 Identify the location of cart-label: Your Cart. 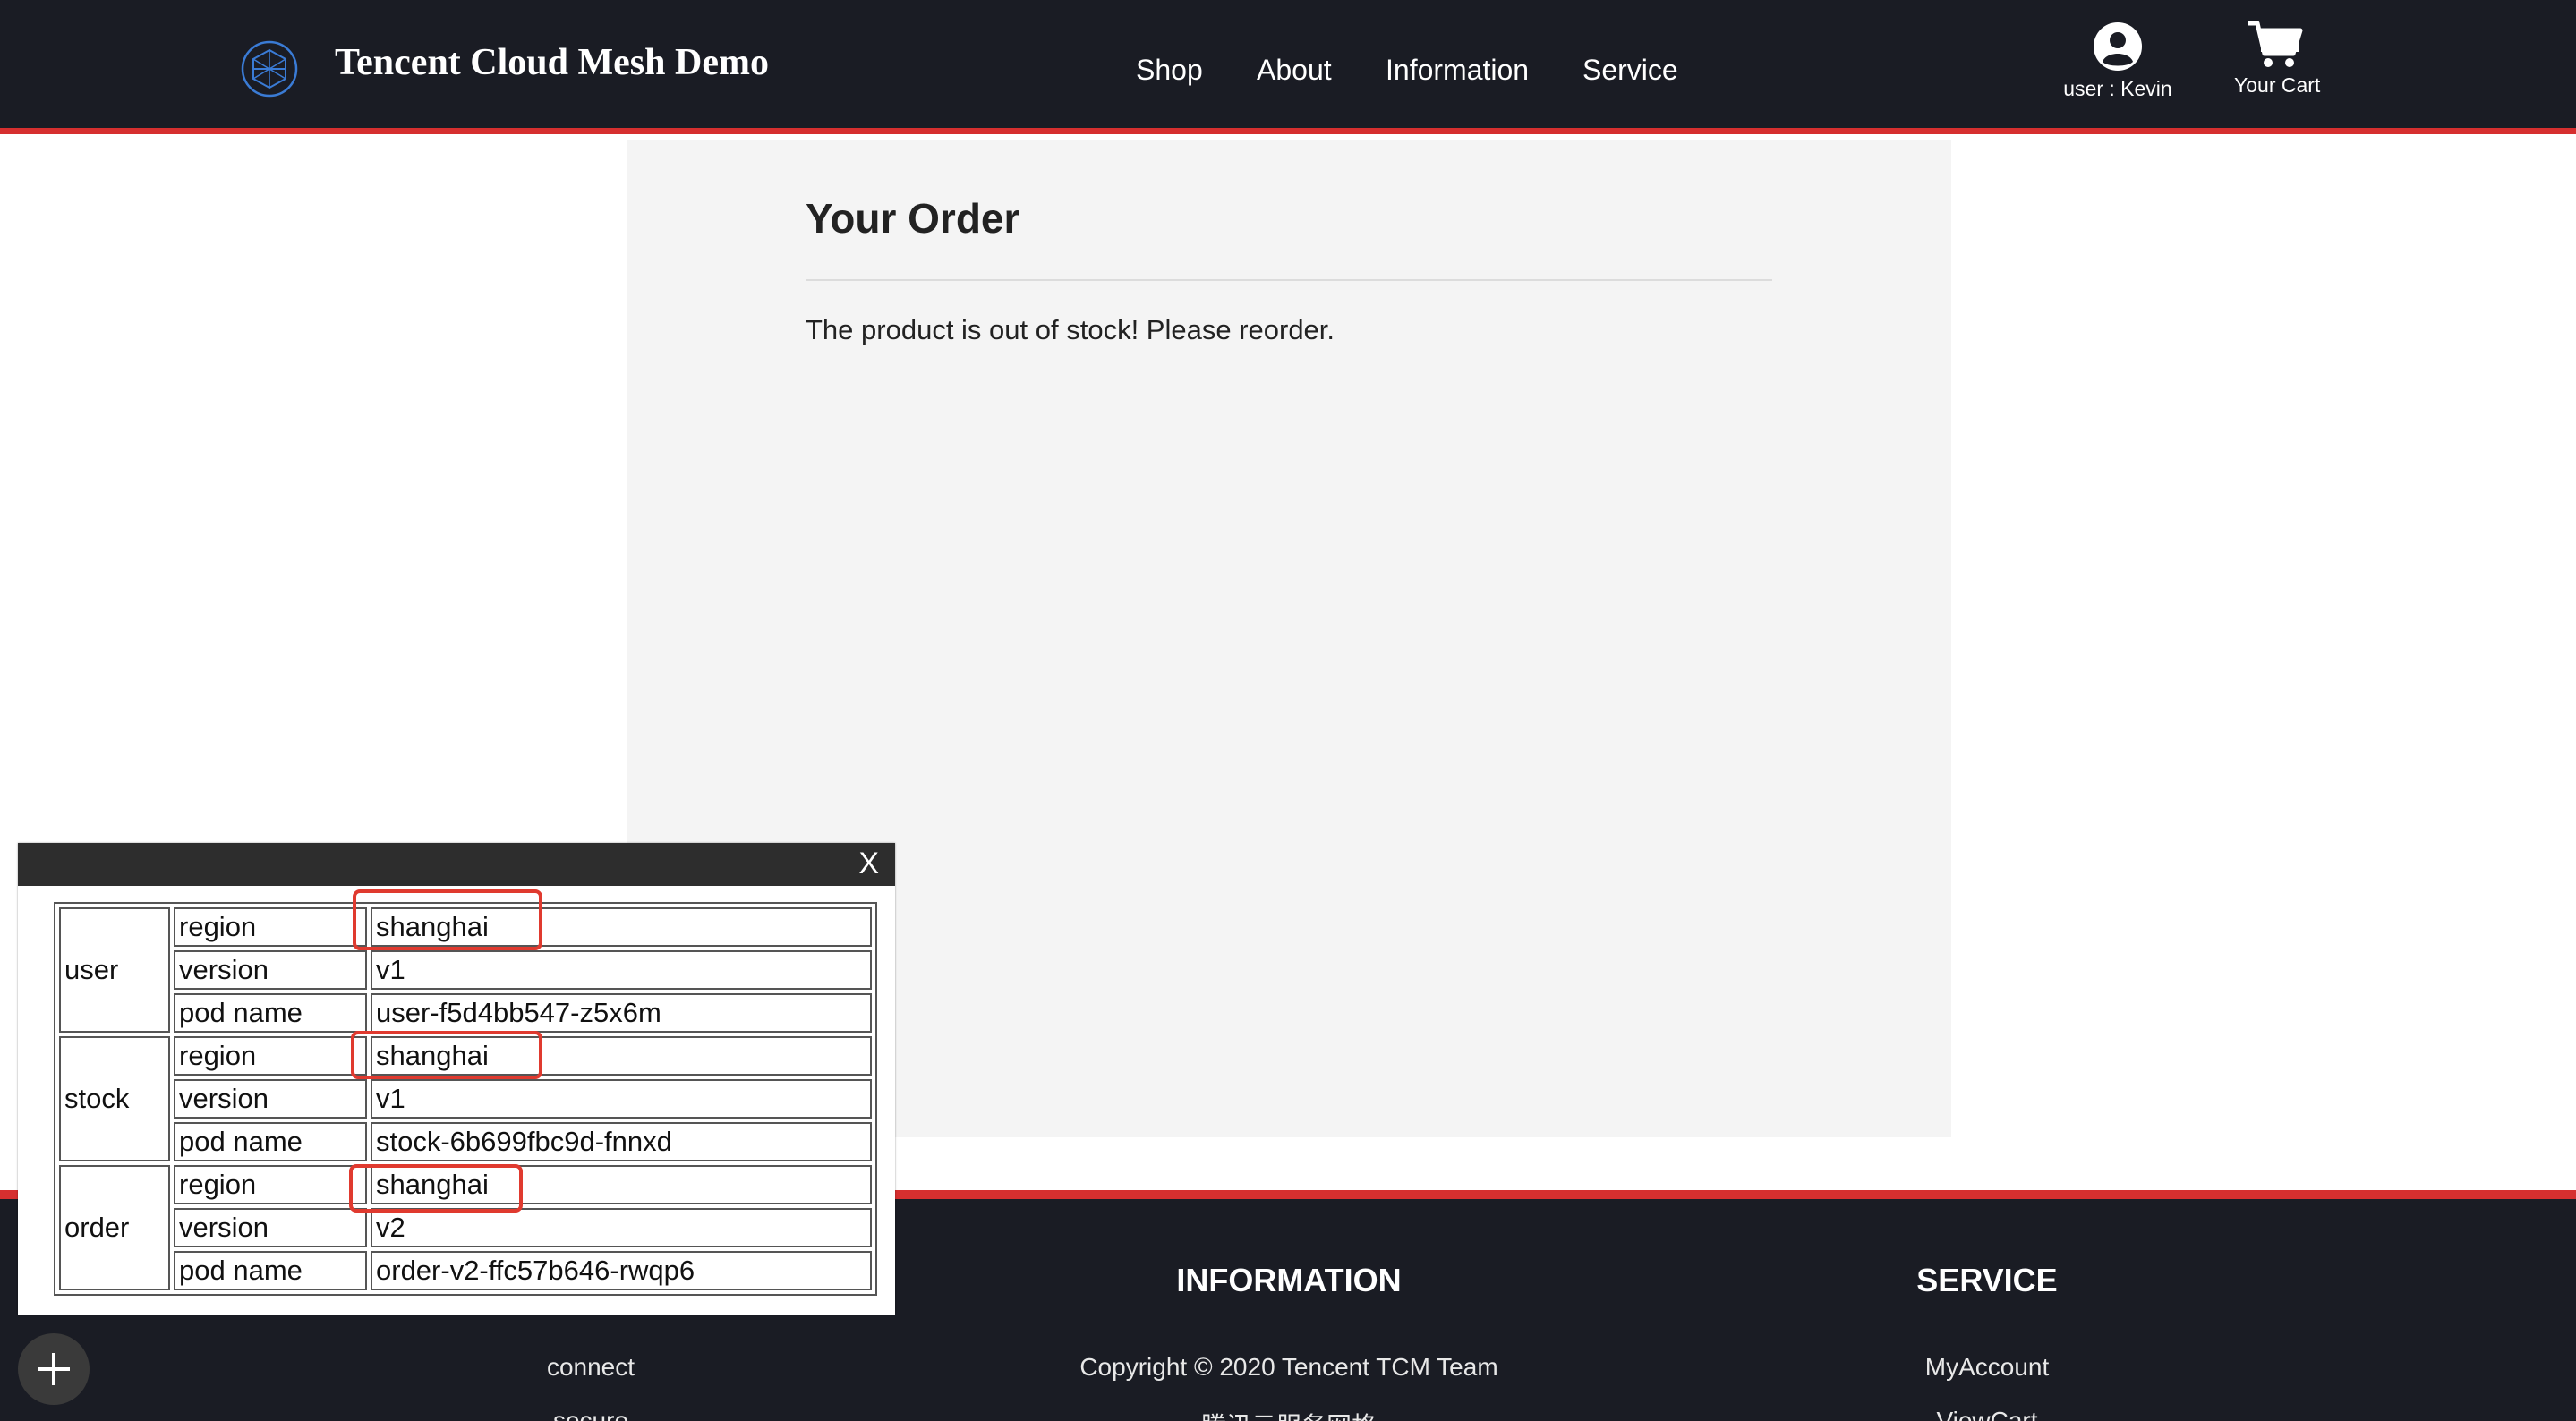
(2277, 85).